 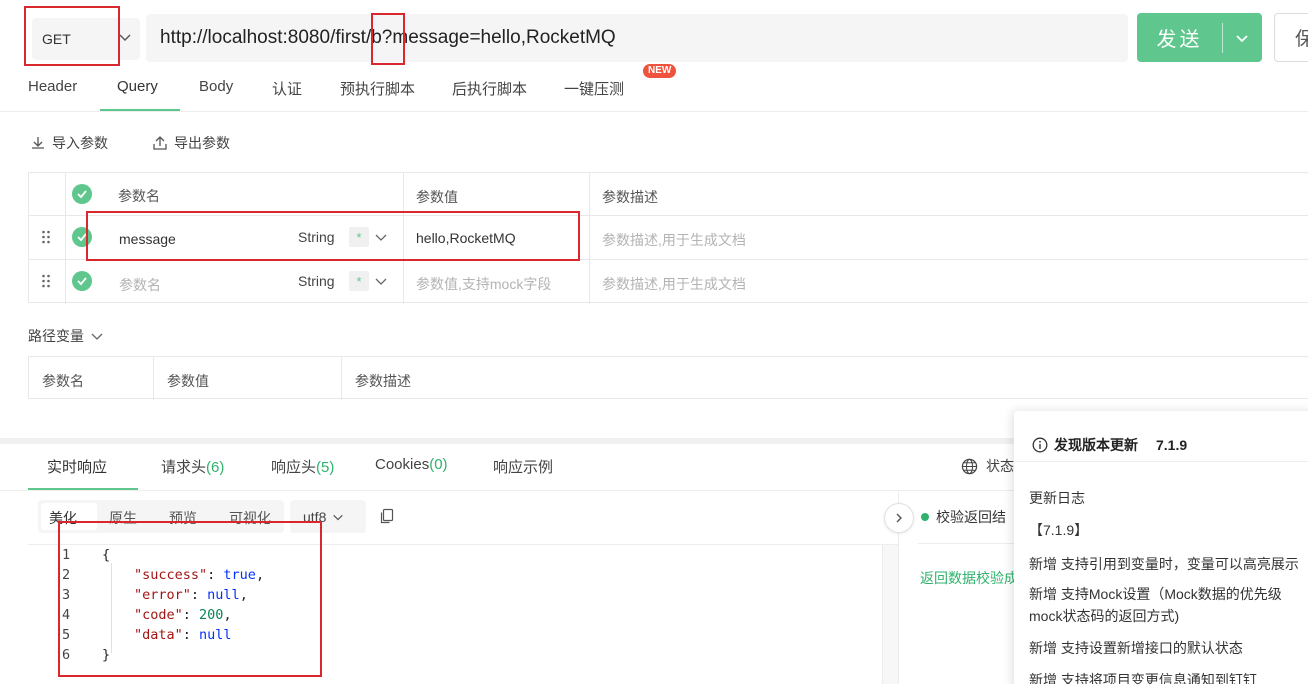 I want to click on line-number: 1, so click(x=66, y=555).